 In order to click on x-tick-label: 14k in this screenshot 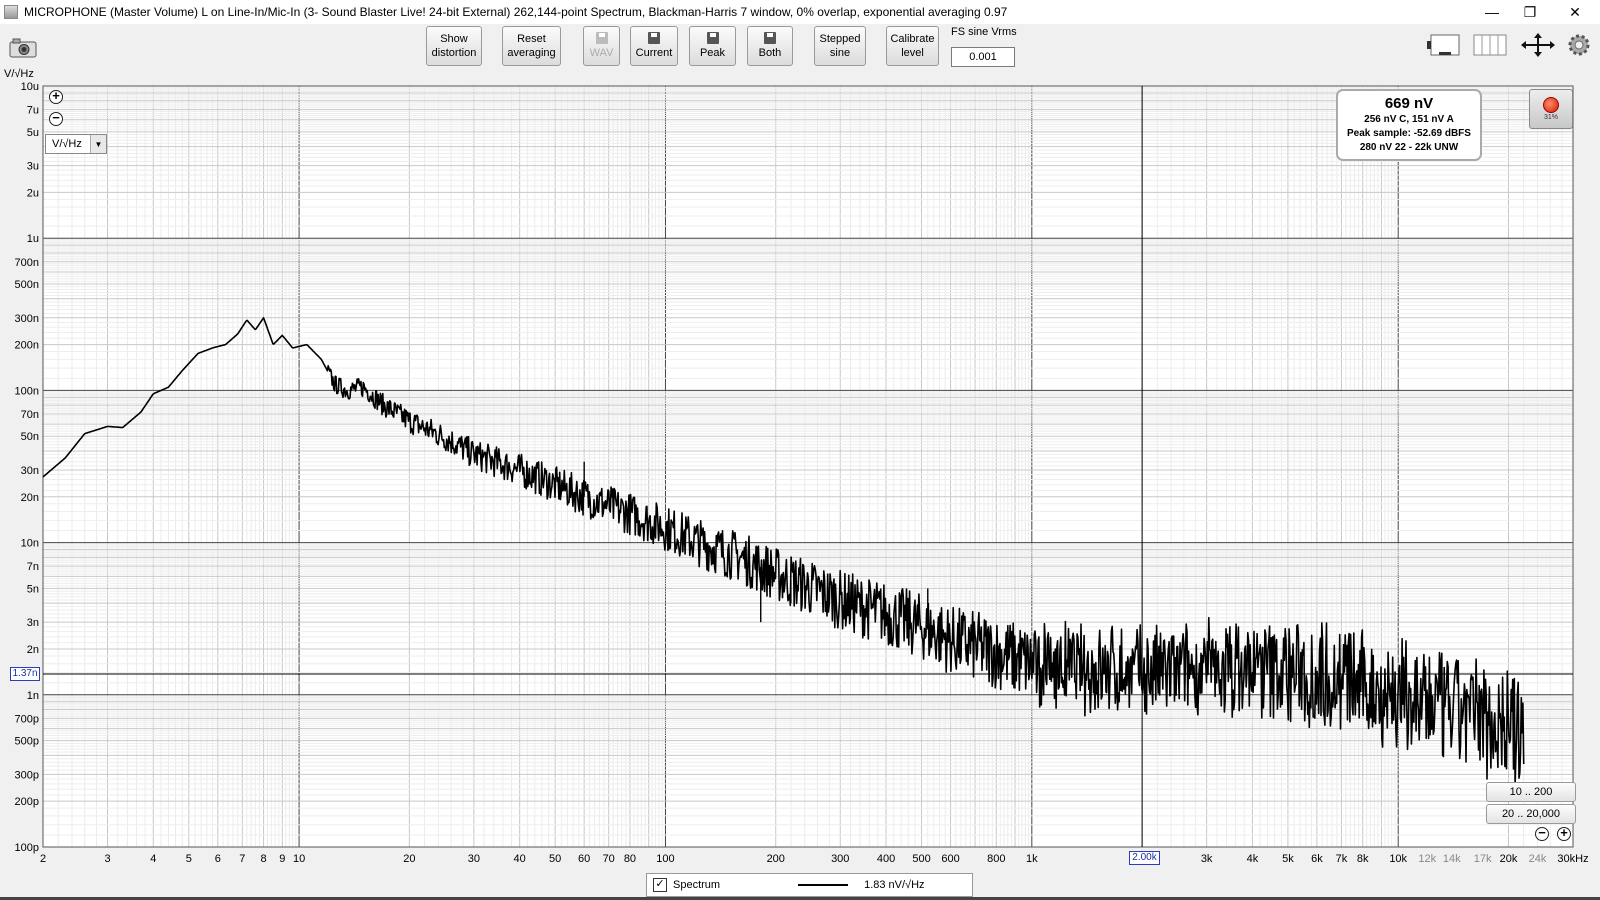, I will do `click(1452, 859)`.